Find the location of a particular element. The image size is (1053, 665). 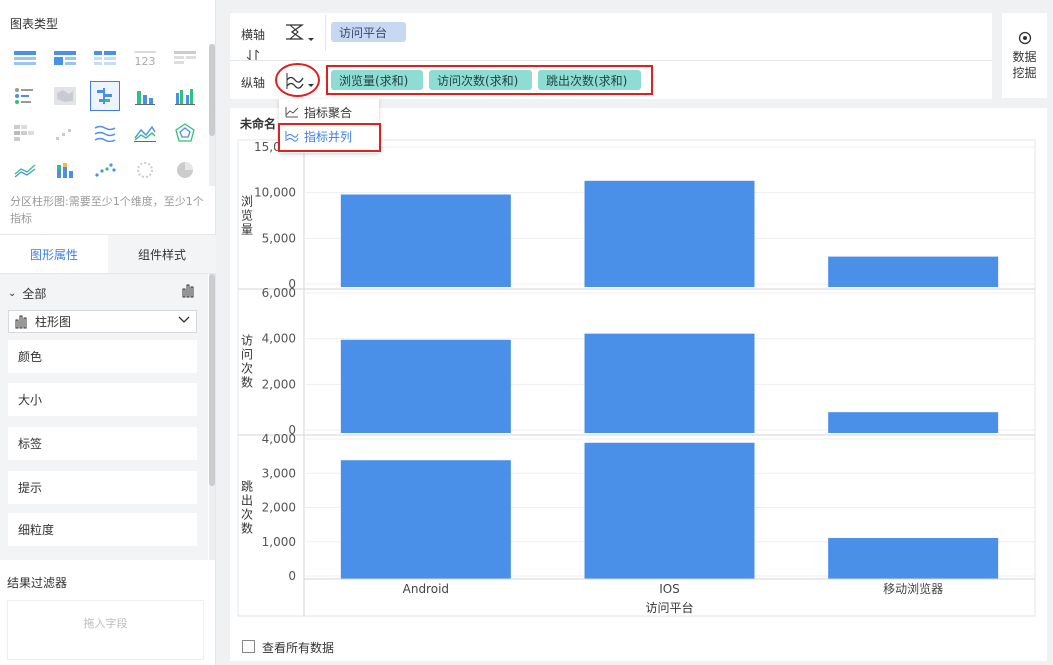

swap-axes-icon is located at coordinates (253, 56).